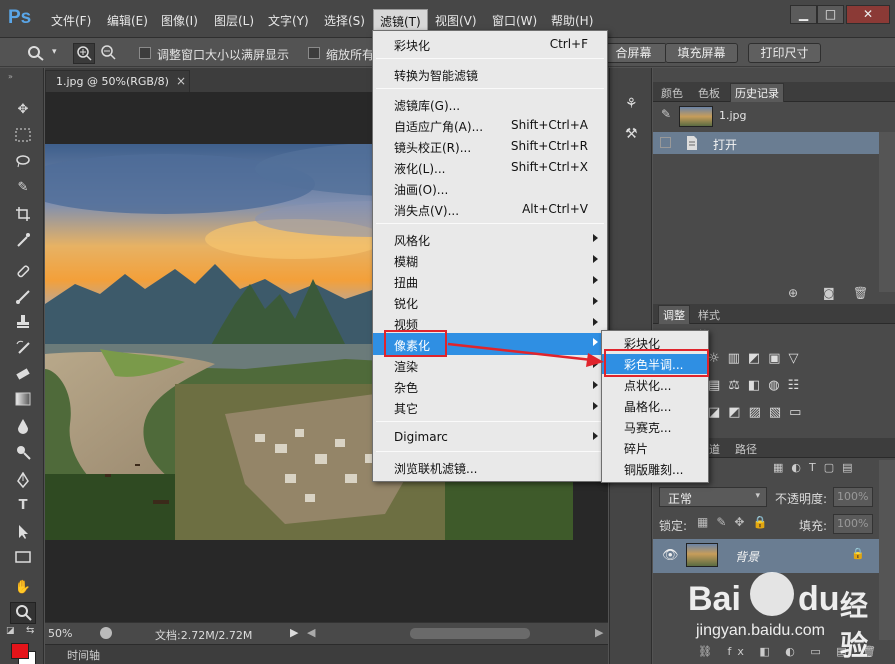 This screenshot has width=895, height=664. I want to click on crop-tool-icon, so click(23, 214).